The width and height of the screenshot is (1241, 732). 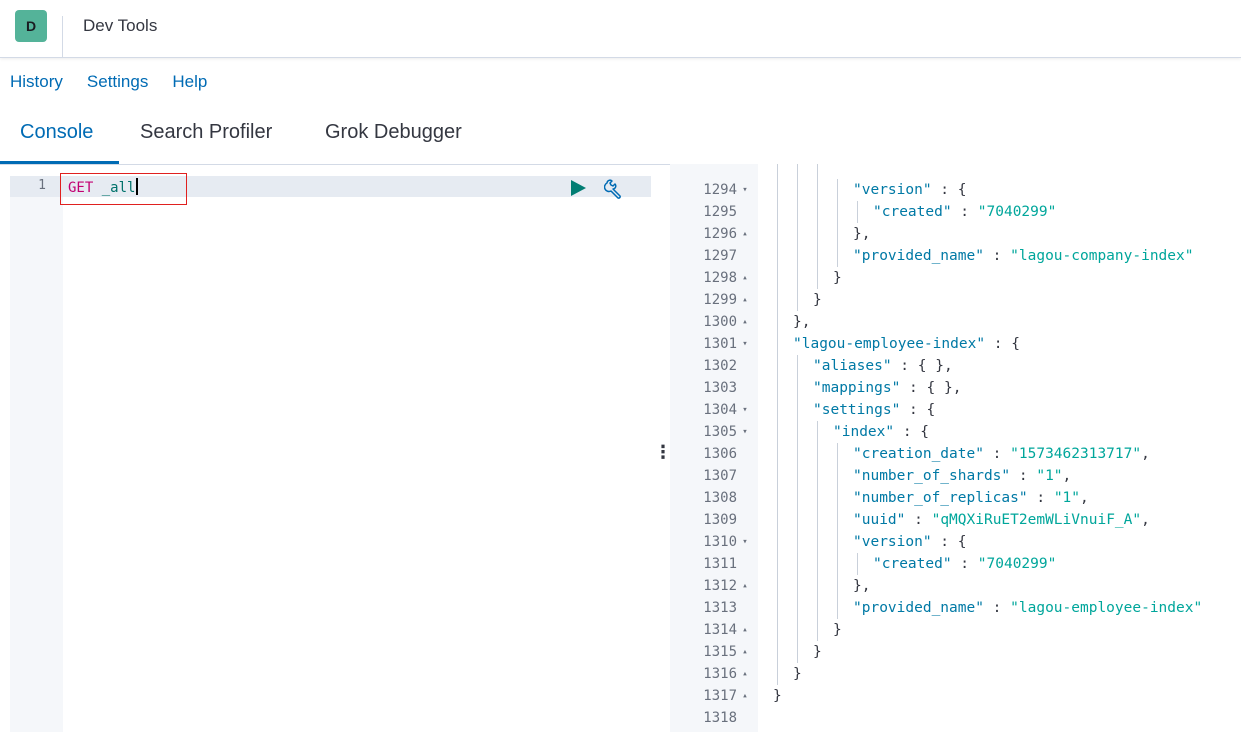 What do you see at coordinates (663, 452) in the screenshot?
I see `panel-resize-handle: ⋮` at bounding box center [663, 452].